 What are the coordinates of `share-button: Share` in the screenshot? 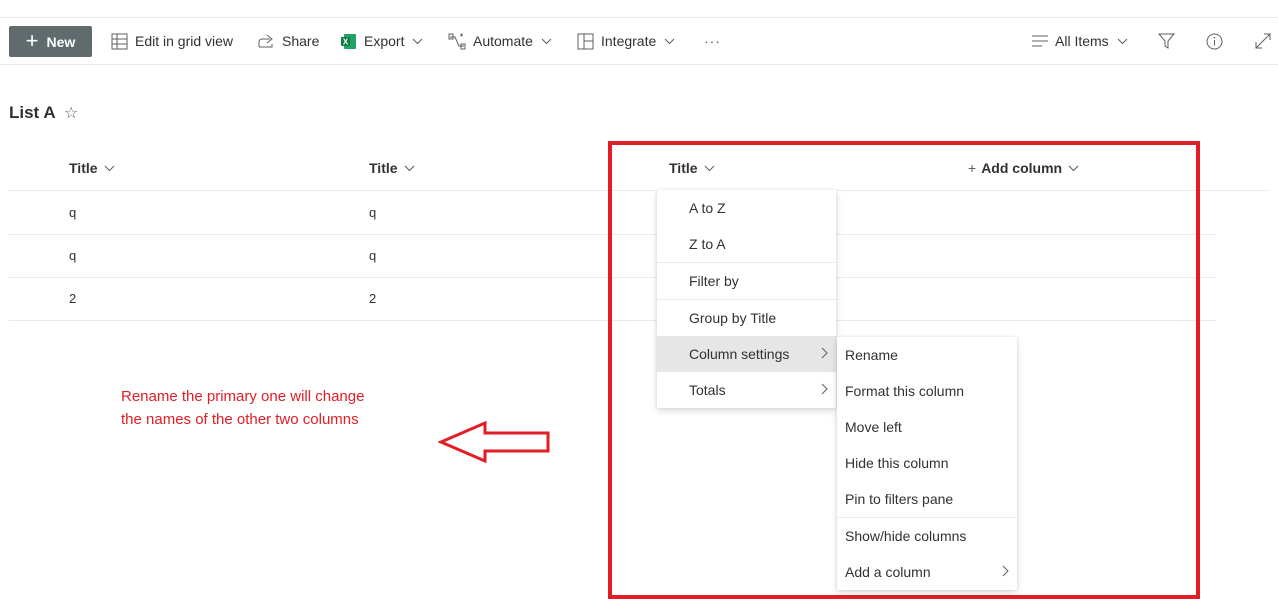 It's located at (288, 41).